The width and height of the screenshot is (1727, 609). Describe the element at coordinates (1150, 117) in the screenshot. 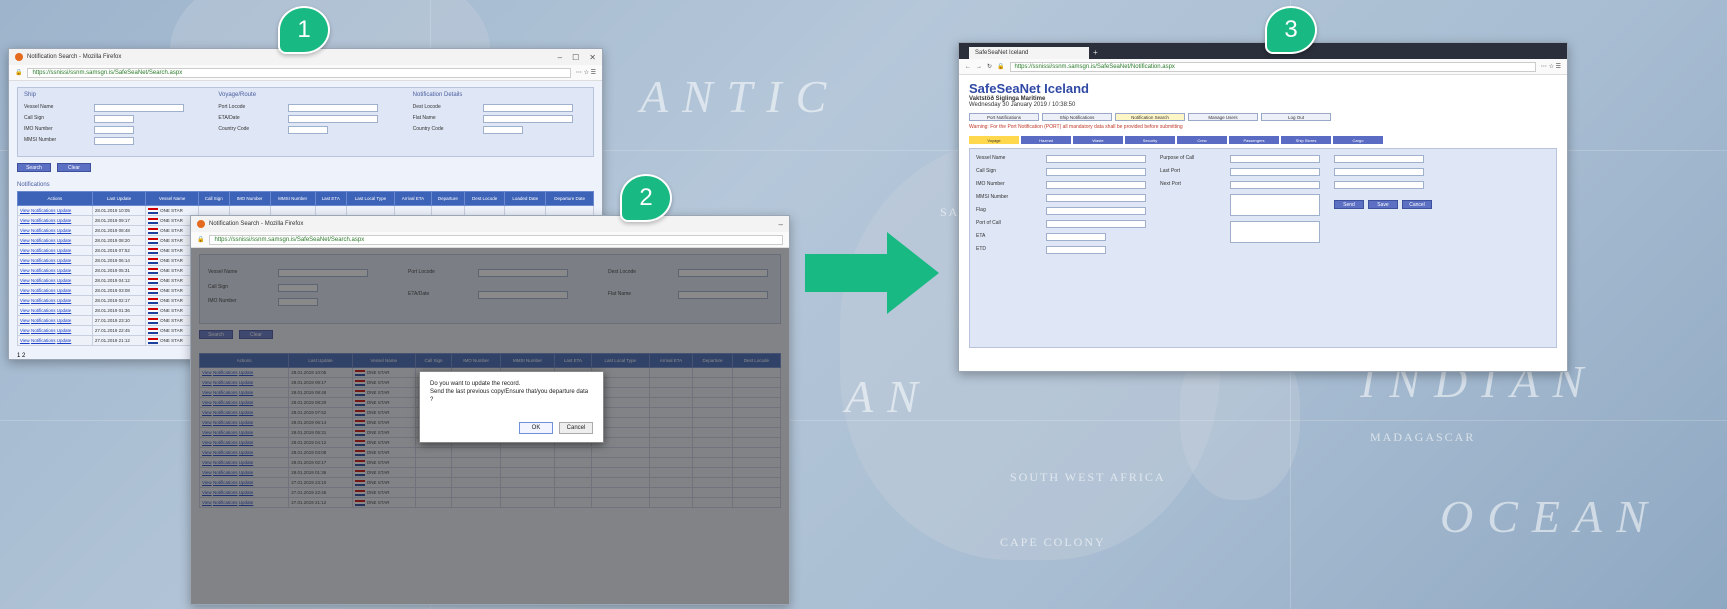

I see `menu-notification-search: Notification Search` at that location.